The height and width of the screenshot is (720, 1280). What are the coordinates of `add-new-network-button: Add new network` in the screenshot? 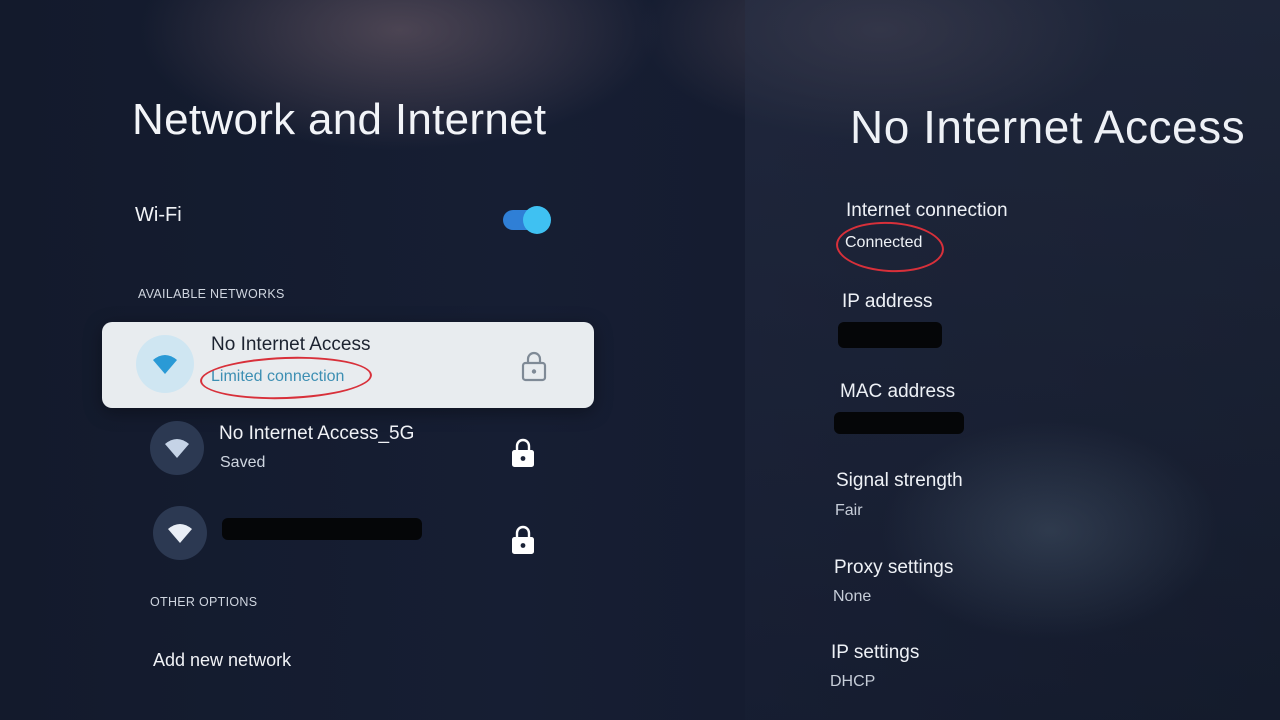 It's located at (222, 660).